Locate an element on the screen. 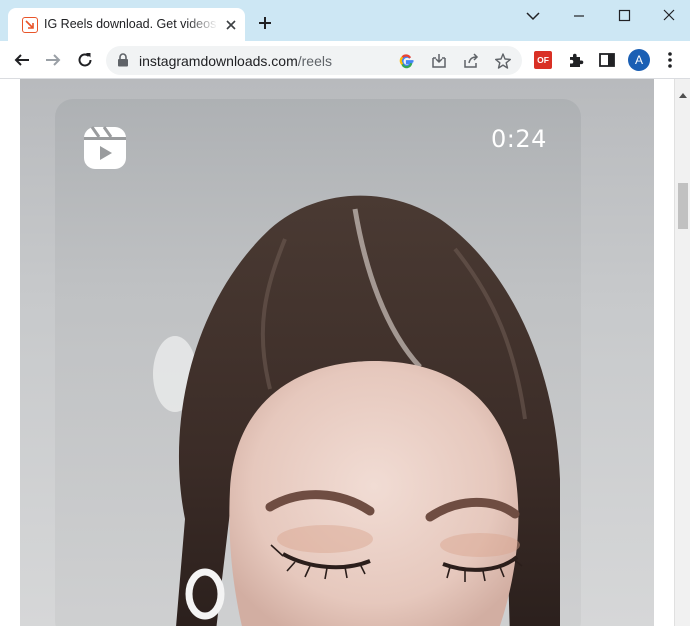 This screenshot has height=626, width=690. video-duration: 0:24 is located at coordinates (519, 139).